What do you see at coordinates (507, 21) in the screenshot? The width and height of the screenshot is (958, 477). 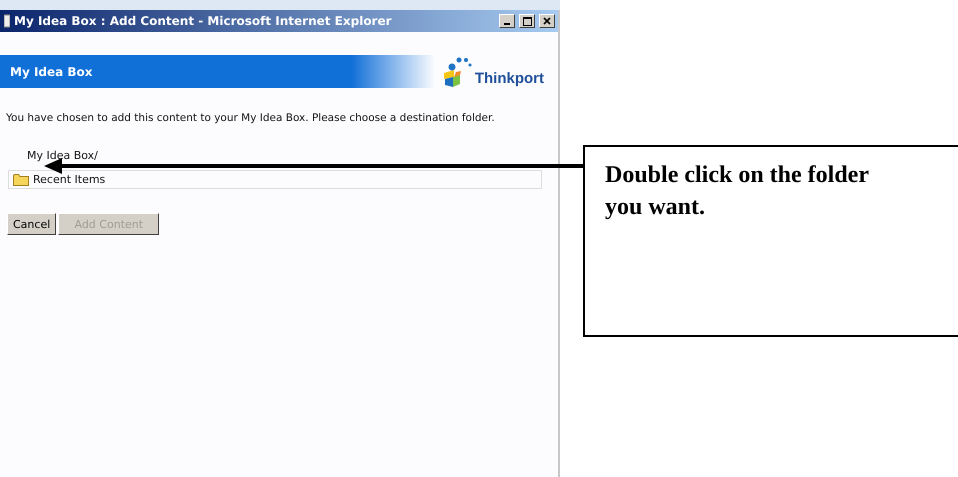 I see `minimize-button` at bounding box center [507, 21].